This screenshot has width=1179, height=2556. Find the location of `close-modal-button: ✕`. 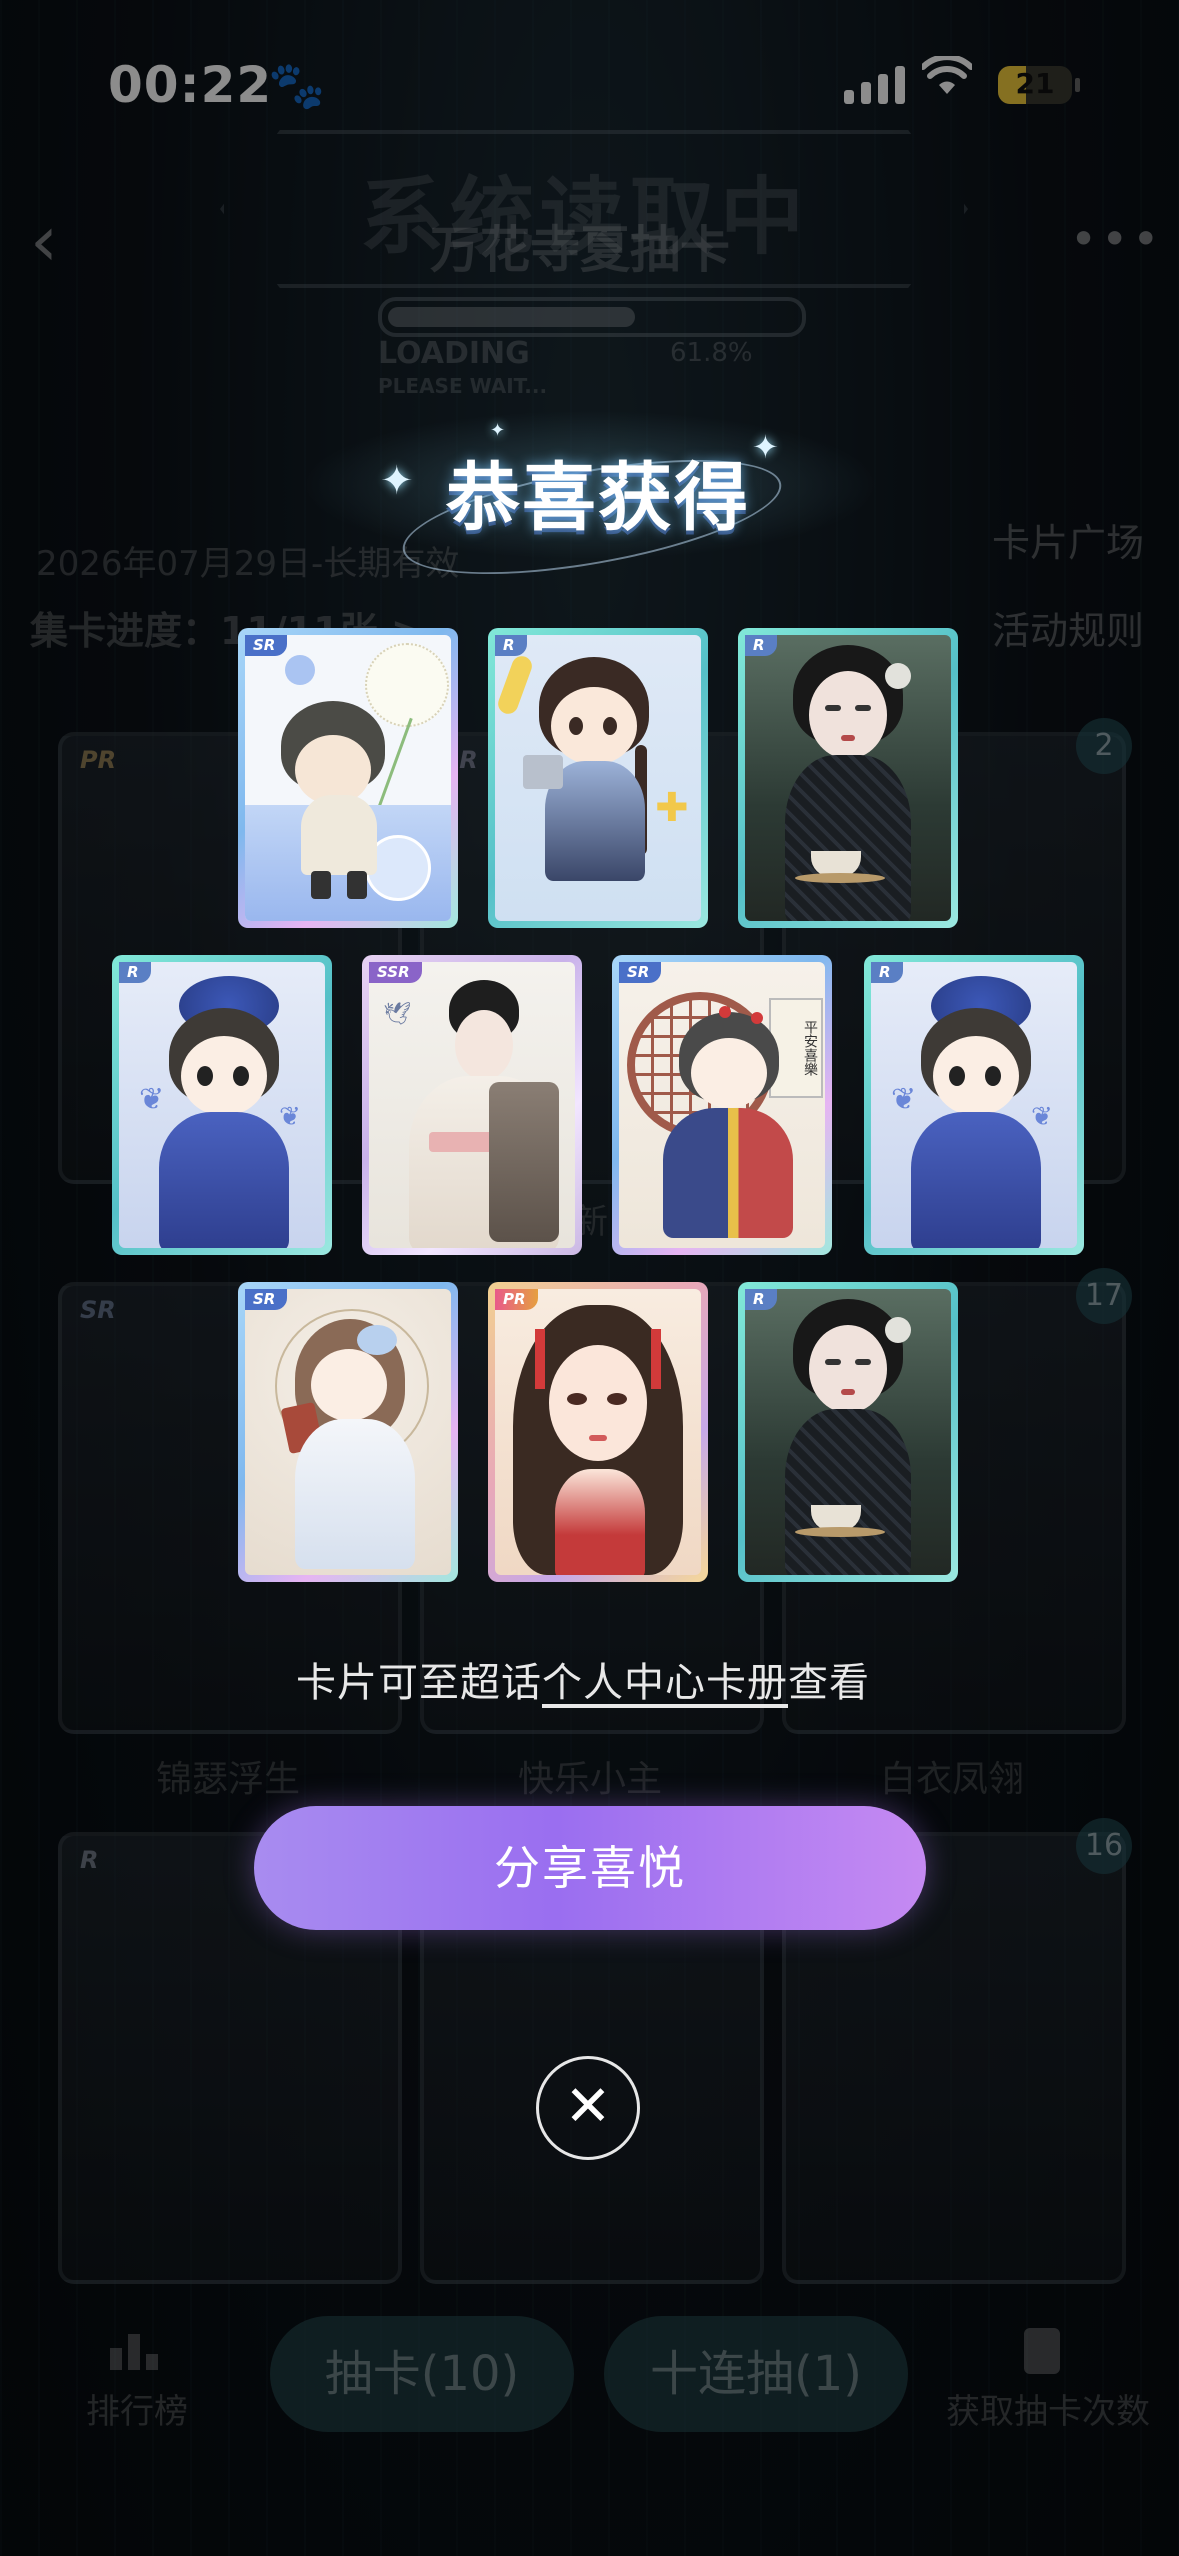

close-modal-button: ✕ is located at coordinates (588, 2108).